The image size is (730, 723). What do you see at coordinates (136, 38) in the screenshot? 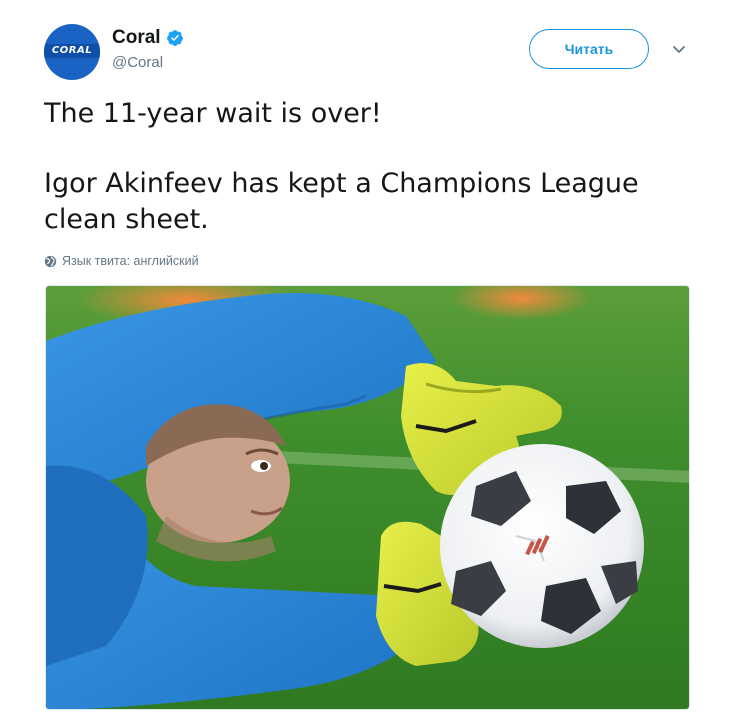
I see `author-name: Coral` at bounding box center [136, 38].